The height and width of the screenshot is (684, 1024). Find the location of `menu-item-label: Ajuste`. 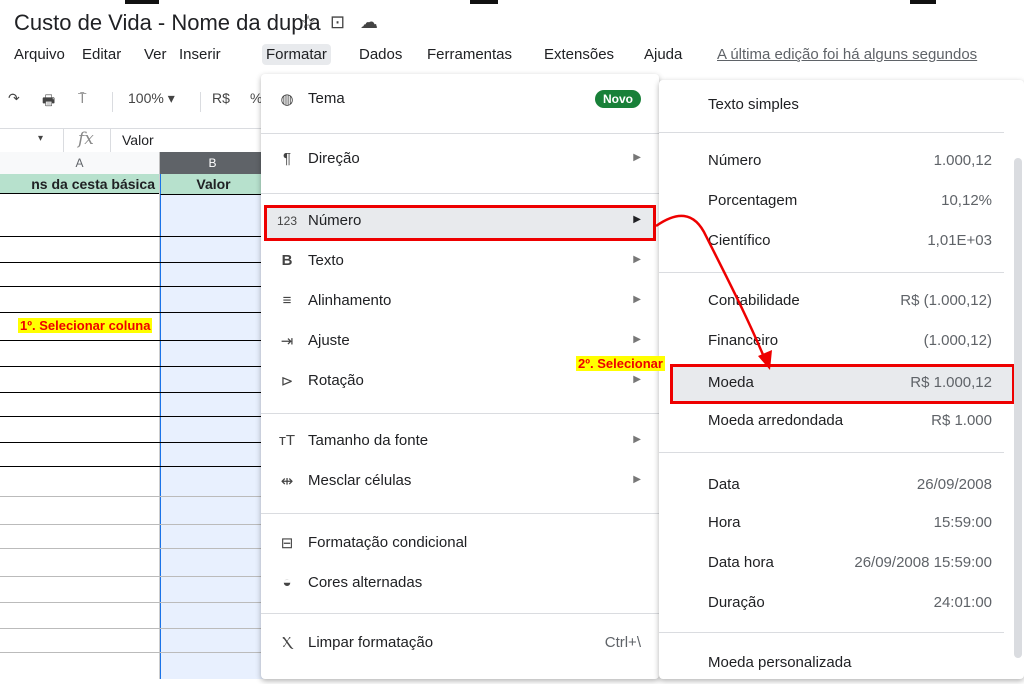

menu-item-label: Ajuste is located at coordinates (329, 340).